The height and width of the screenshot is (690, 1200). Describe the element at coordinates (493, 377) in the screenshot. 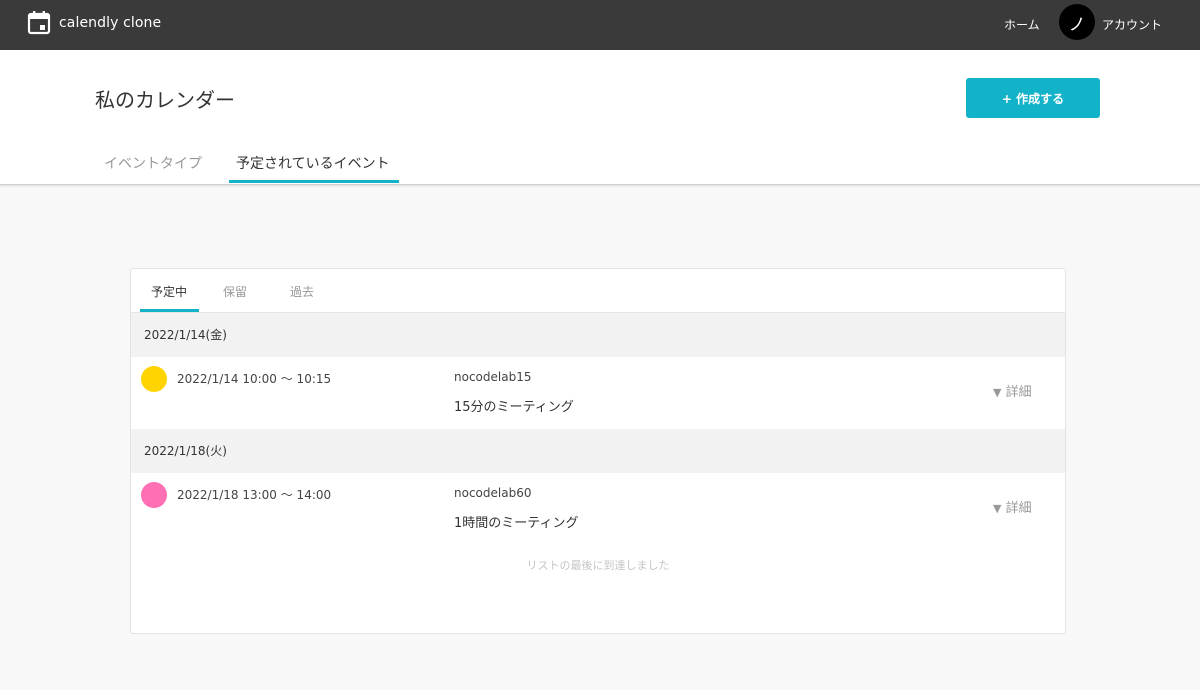

I see `event-user: nocodelab15` at that location.